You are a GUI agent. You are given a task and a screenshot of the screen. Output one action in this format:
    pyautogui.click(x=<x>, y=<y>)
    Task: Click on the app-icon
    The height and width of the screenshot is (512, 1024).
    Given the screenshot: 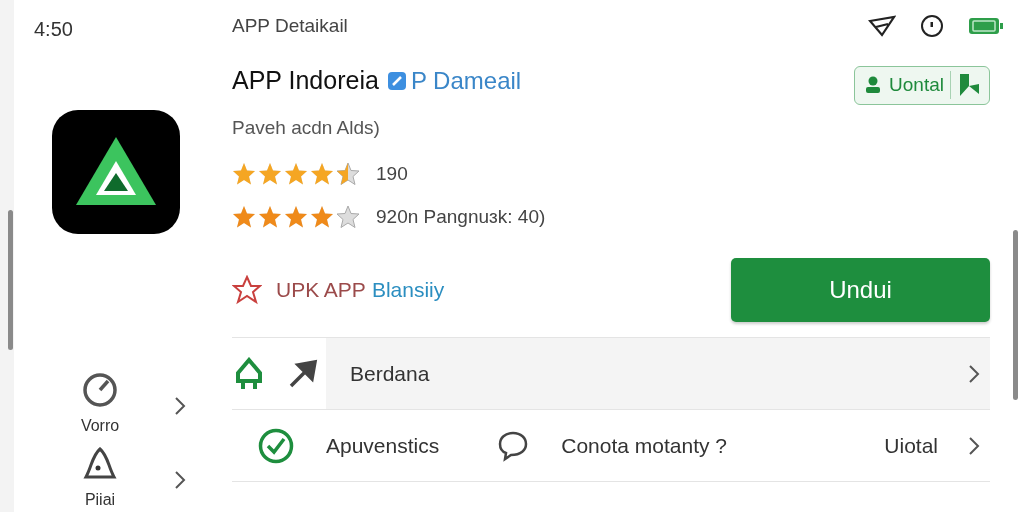 What is the action you would take?
    pyautogui.click(x=116, y=172)
    